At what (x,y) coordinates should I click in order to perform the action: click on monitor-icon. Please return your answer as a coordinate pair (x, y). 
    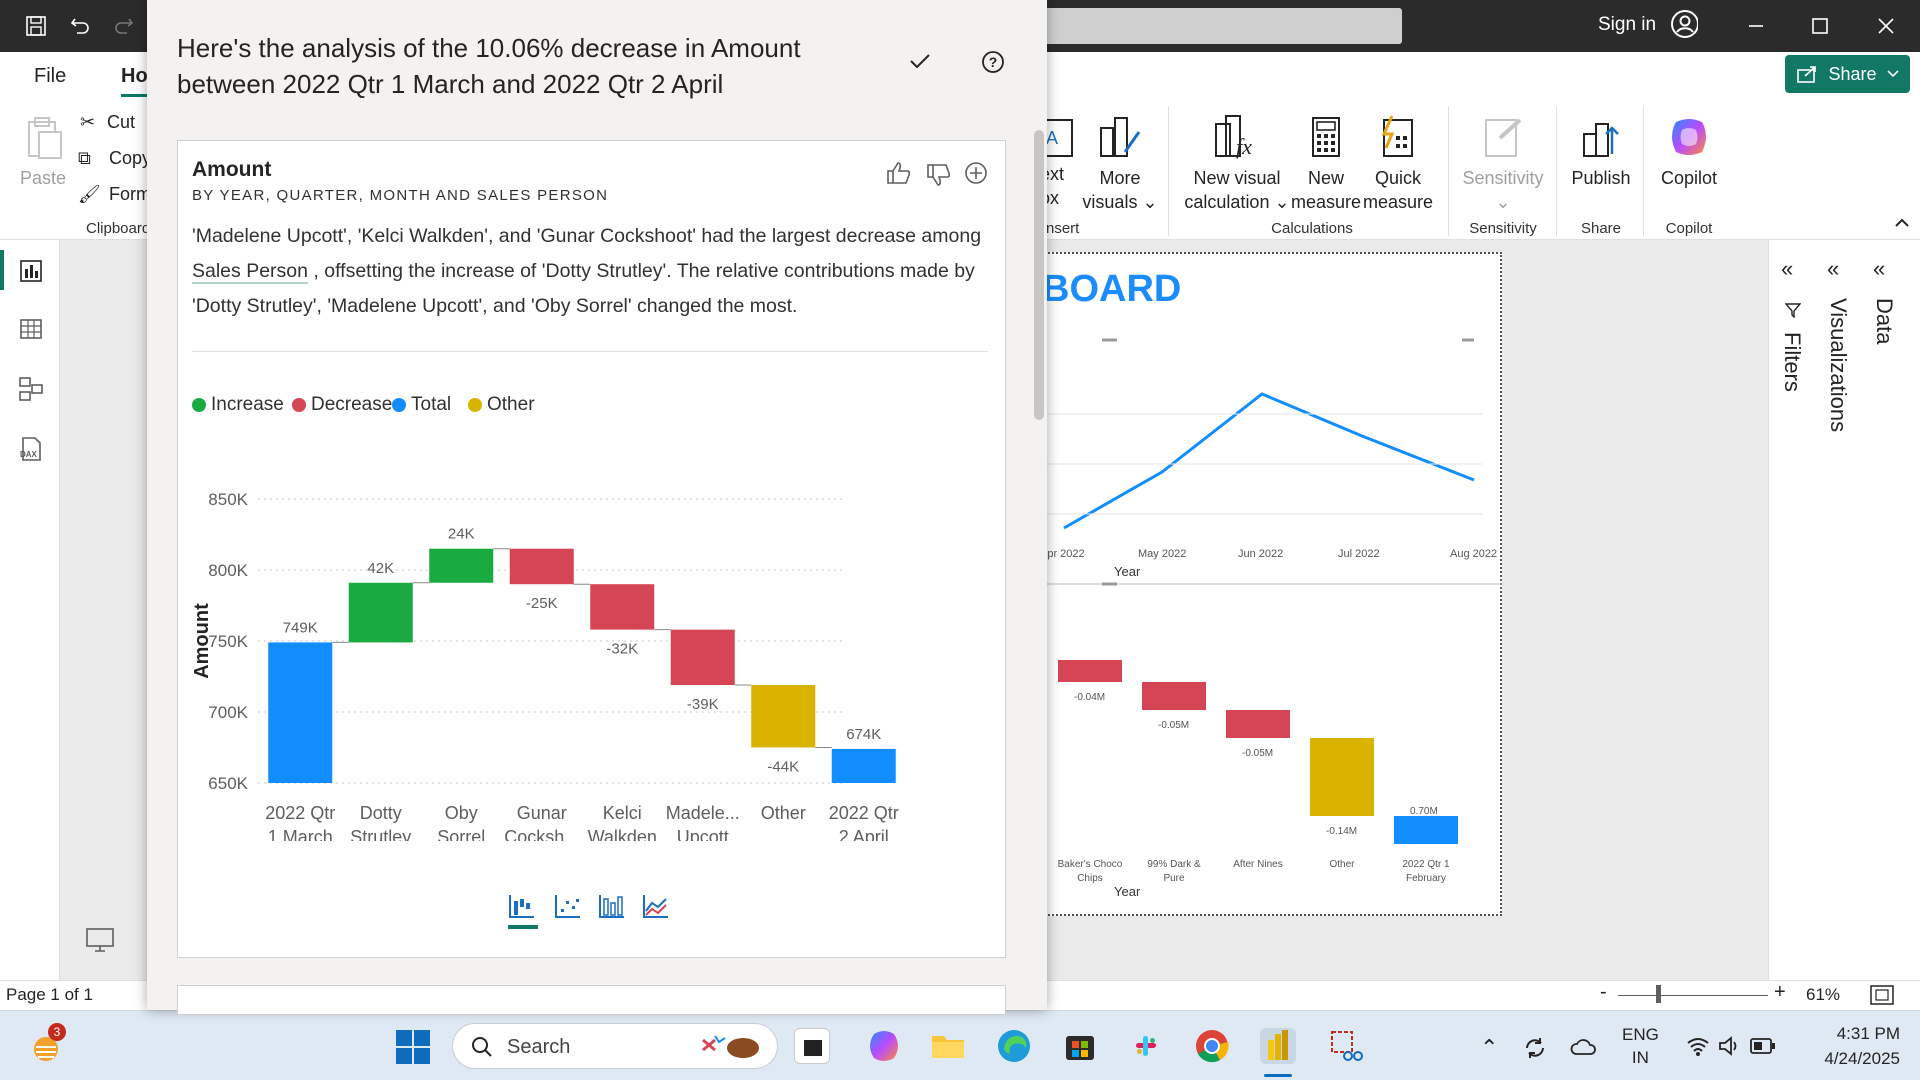
    Looking at the image, I should click on (100, 940).